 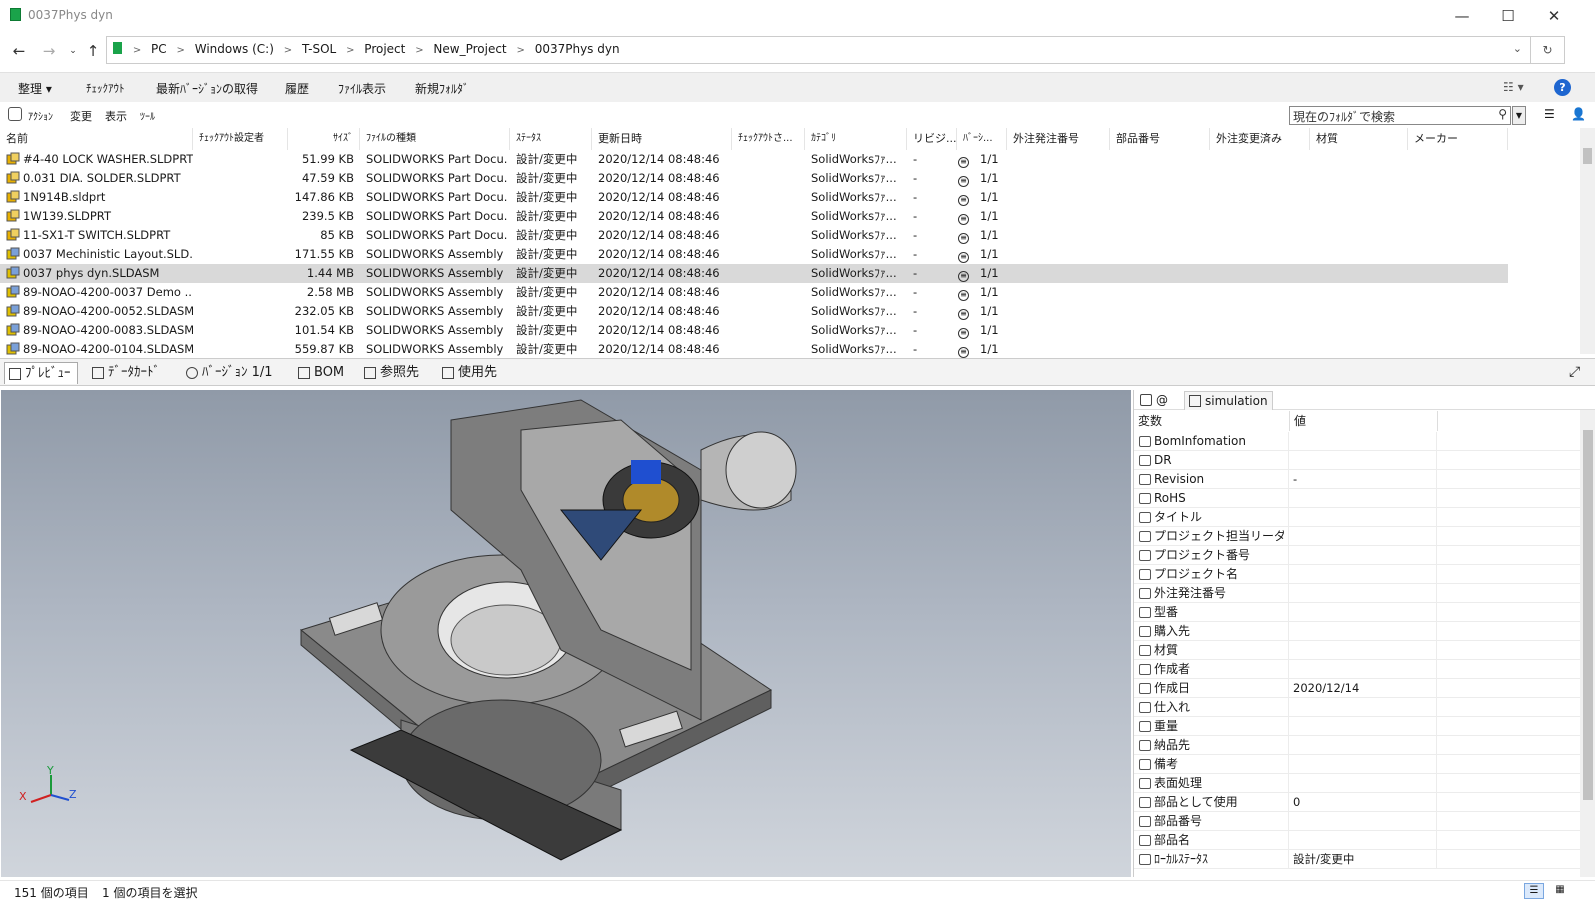 I want to click on minimize-button: —, so click(x=1462, y=16).